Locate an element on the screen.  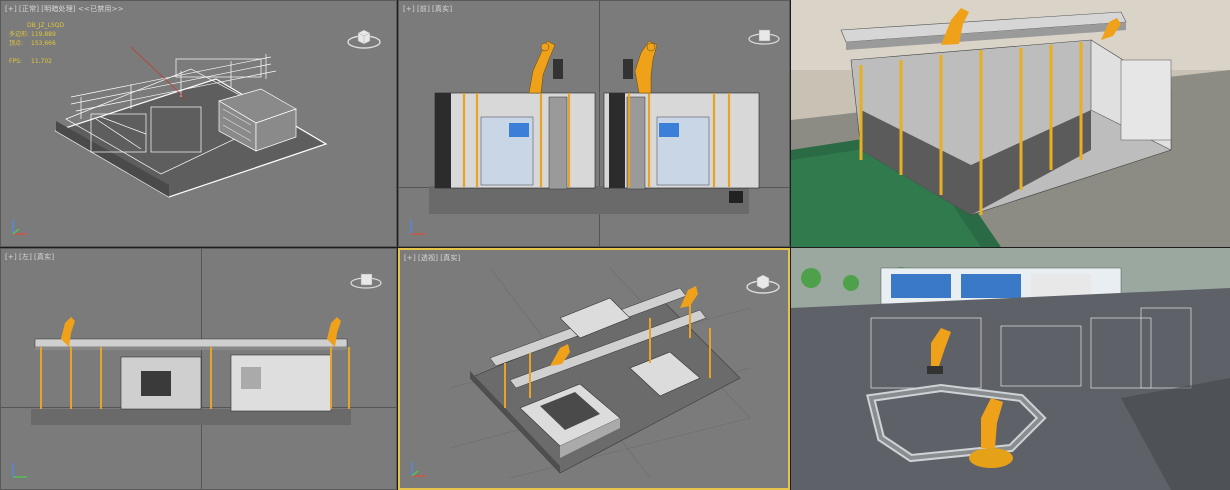
stats-polys-value: 119,889 is located at coordinates (43, 34).